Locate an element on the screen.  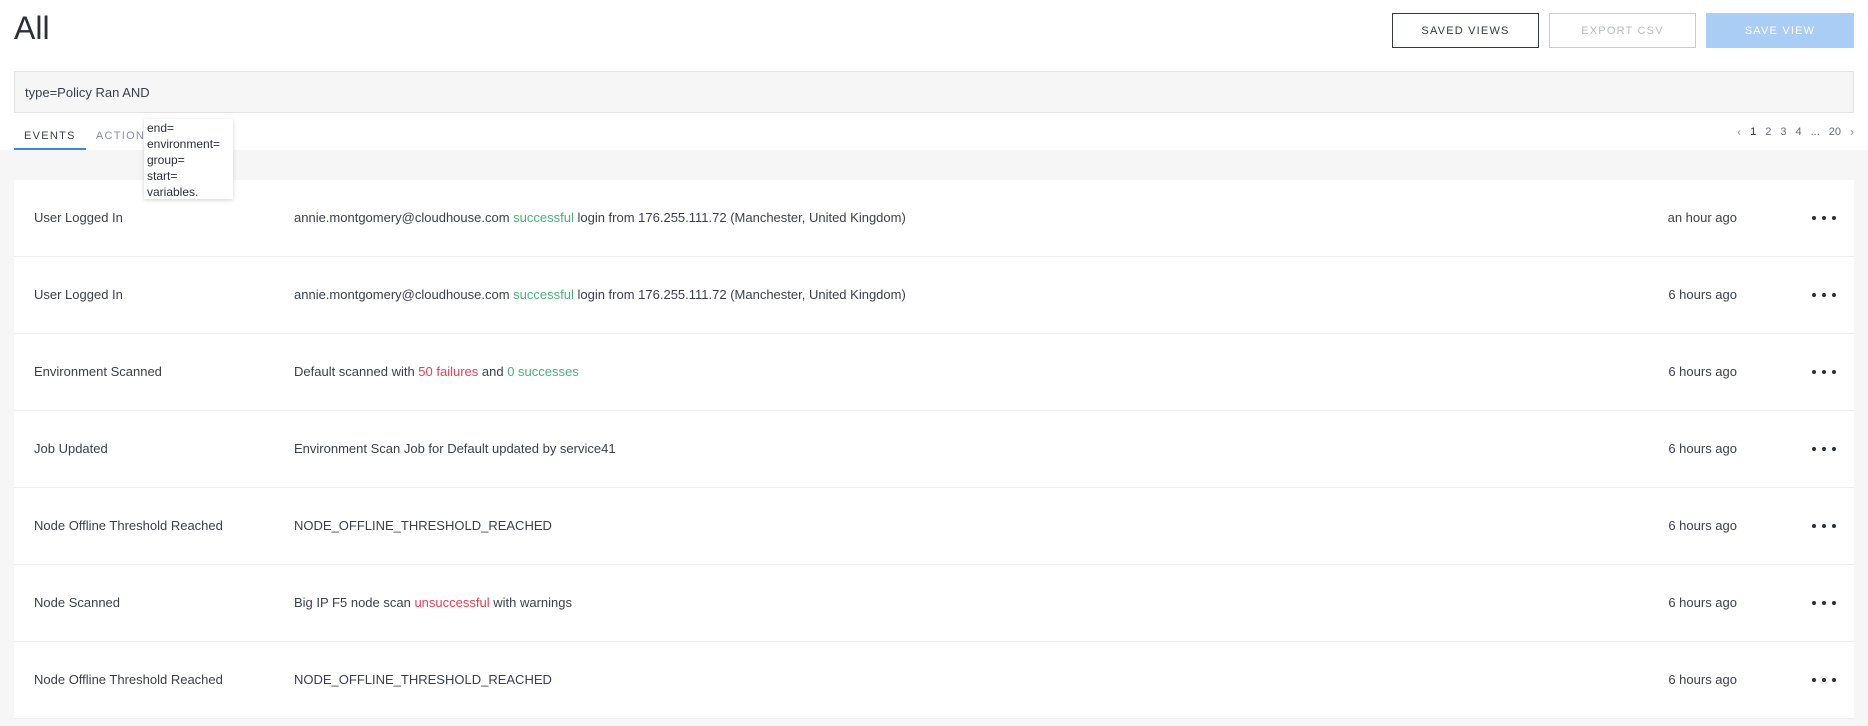
event-type: Environment Scanned is located at coordinates (98, 371).